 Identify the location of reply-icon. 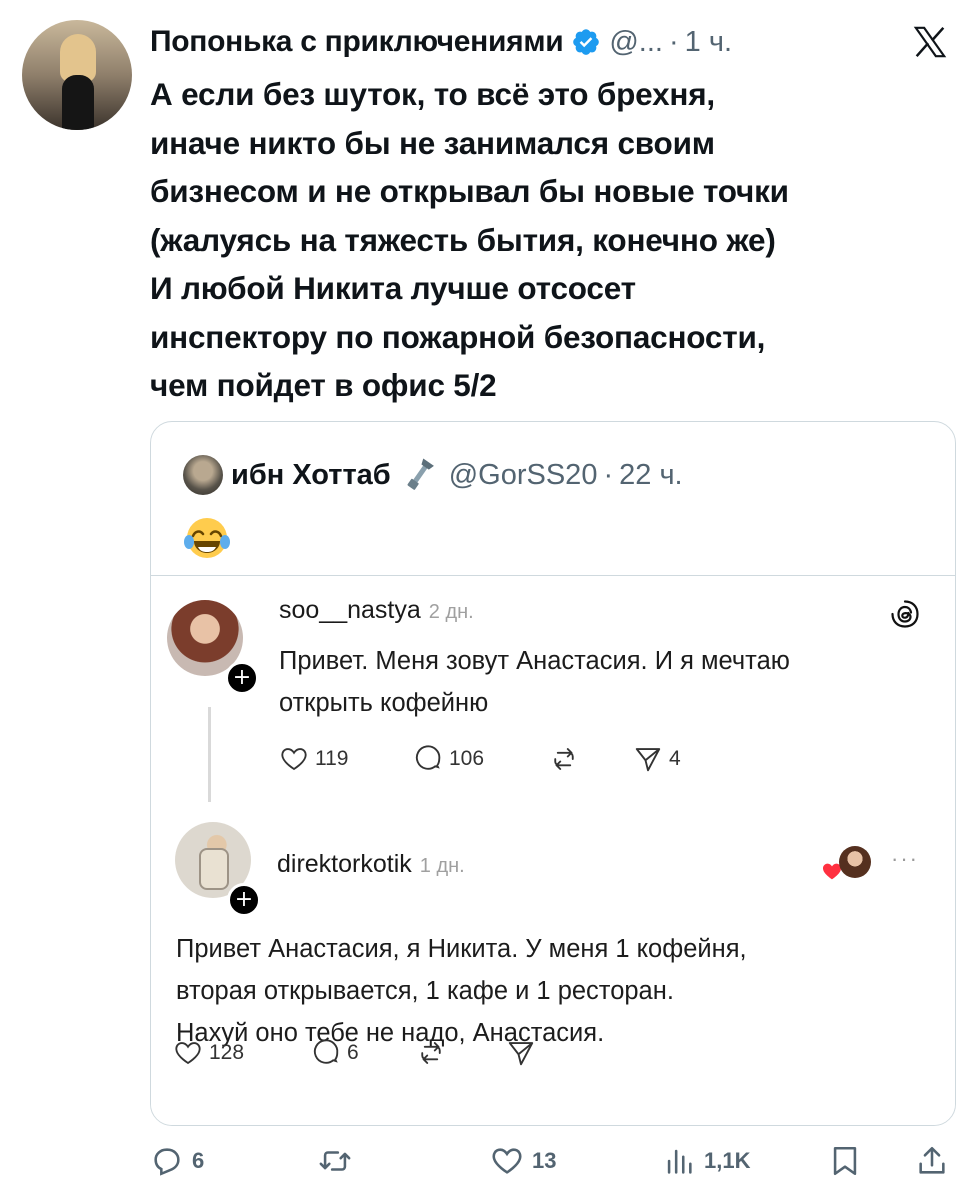
(167, 1162).